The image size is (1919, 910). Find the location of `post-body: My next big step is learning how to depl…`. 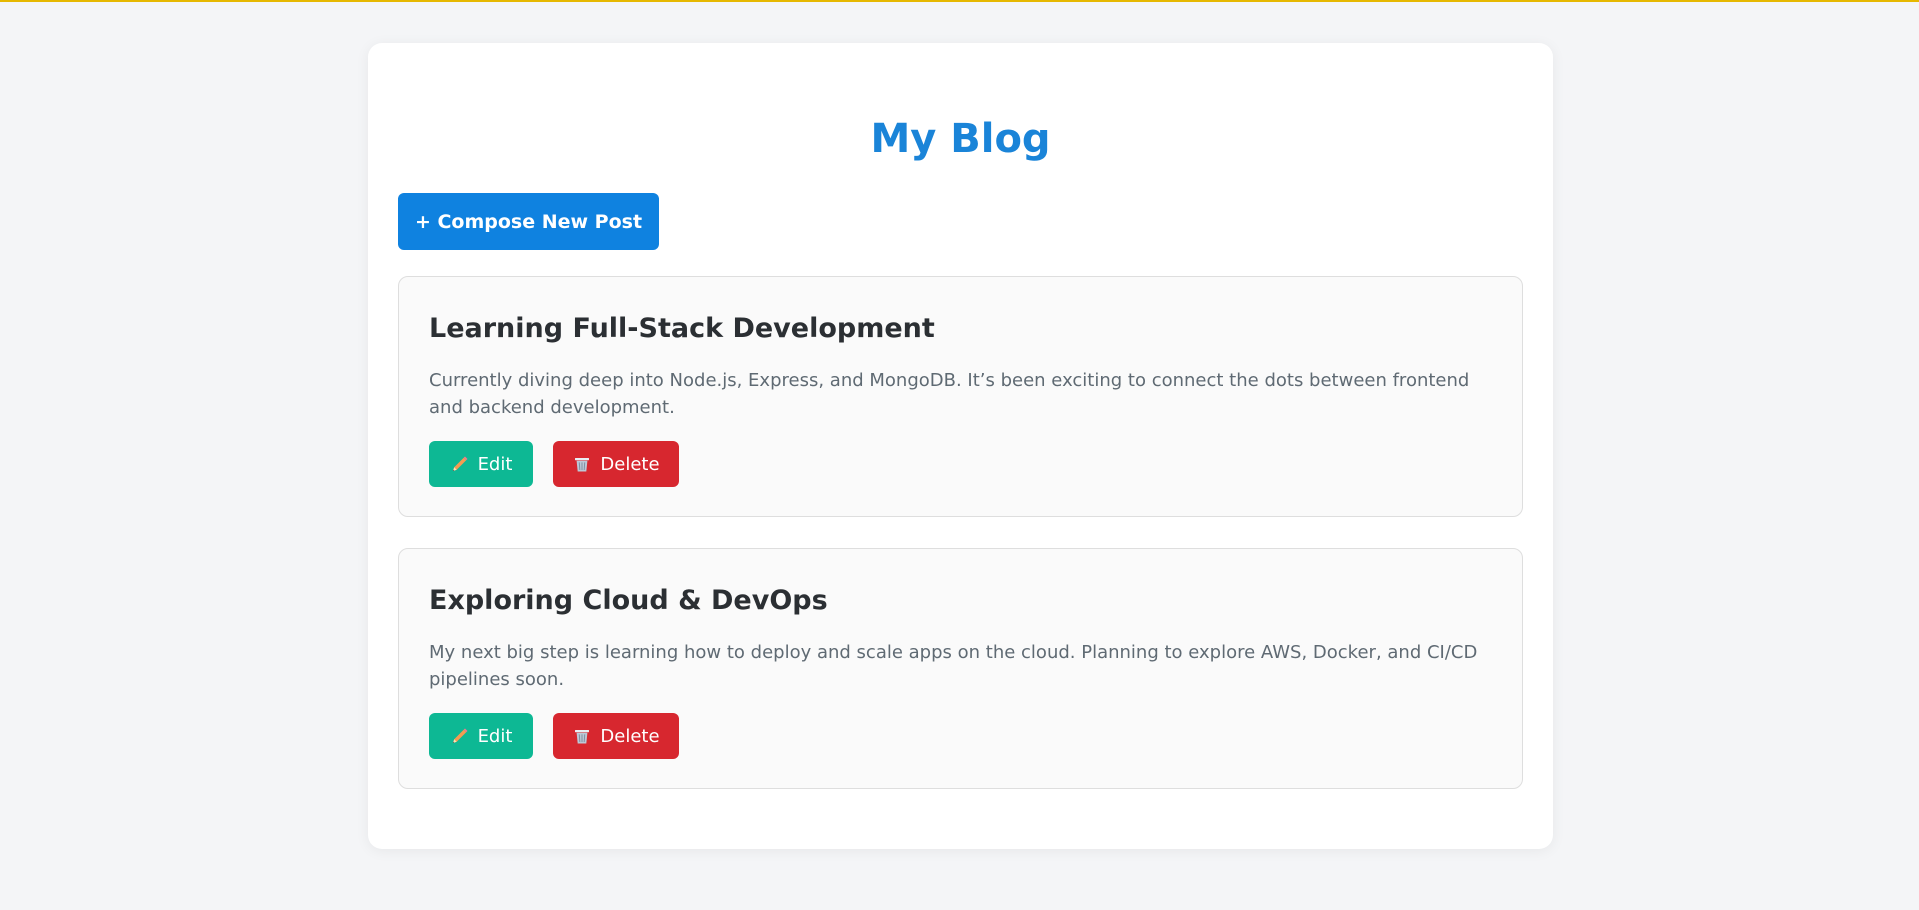

post-body: My next big step is learning how to depl… is located at coordinates (953, 666).